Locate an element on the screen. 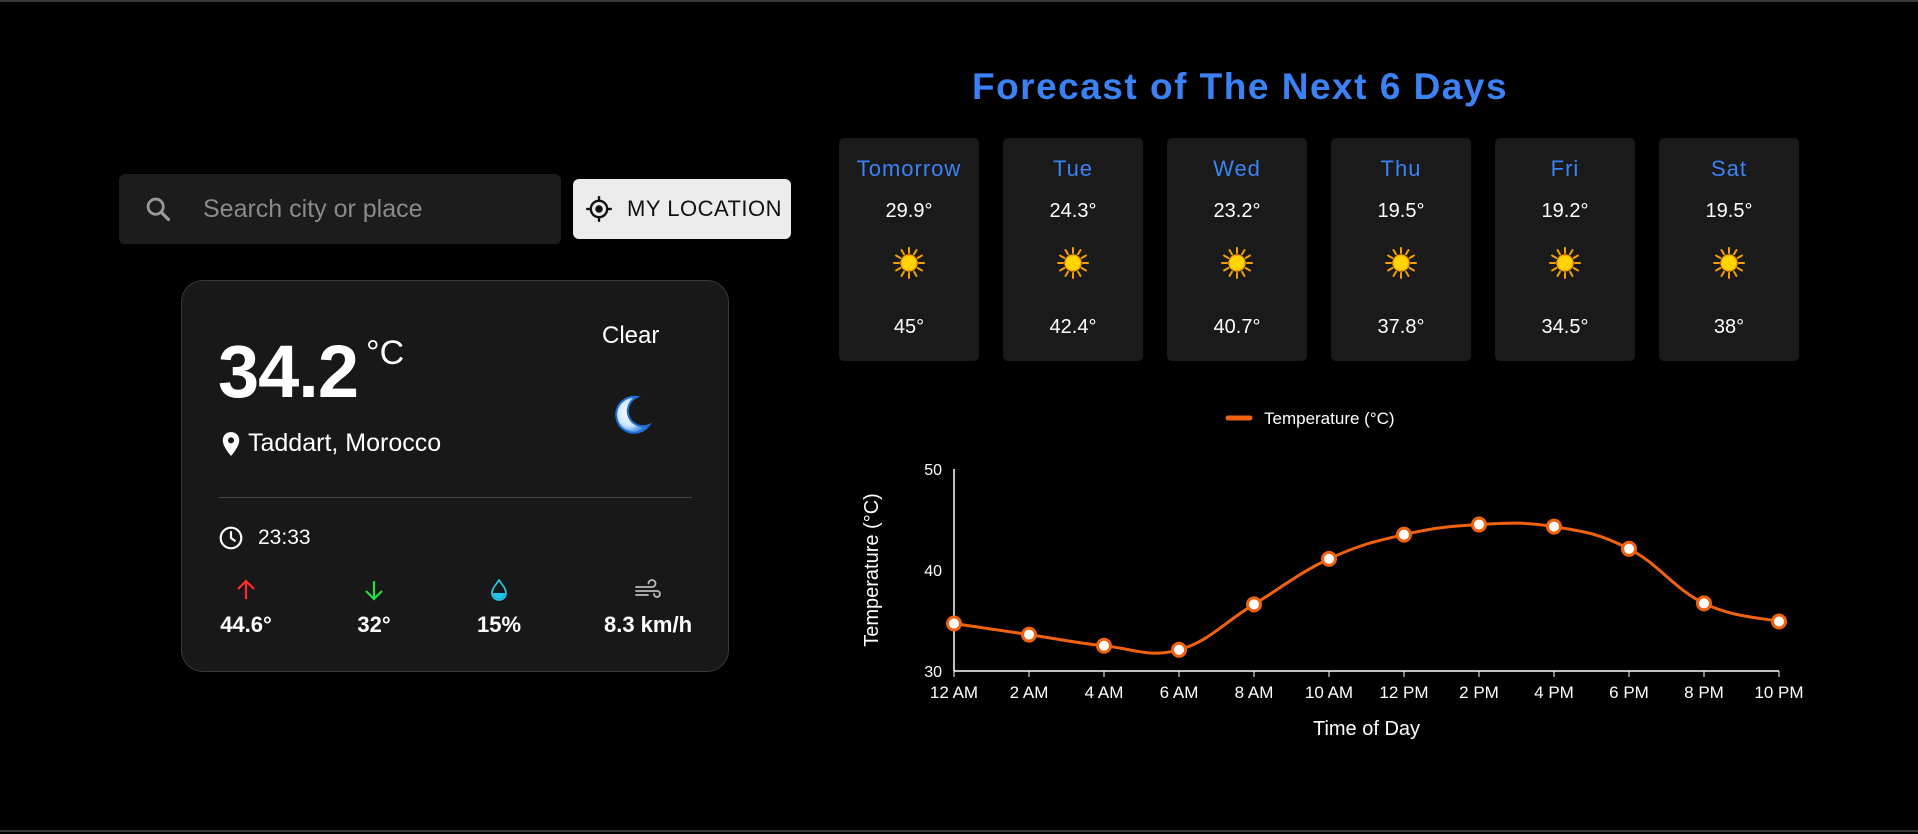  x-tick-label: 10 PM is located at coordinates (1778, 692).